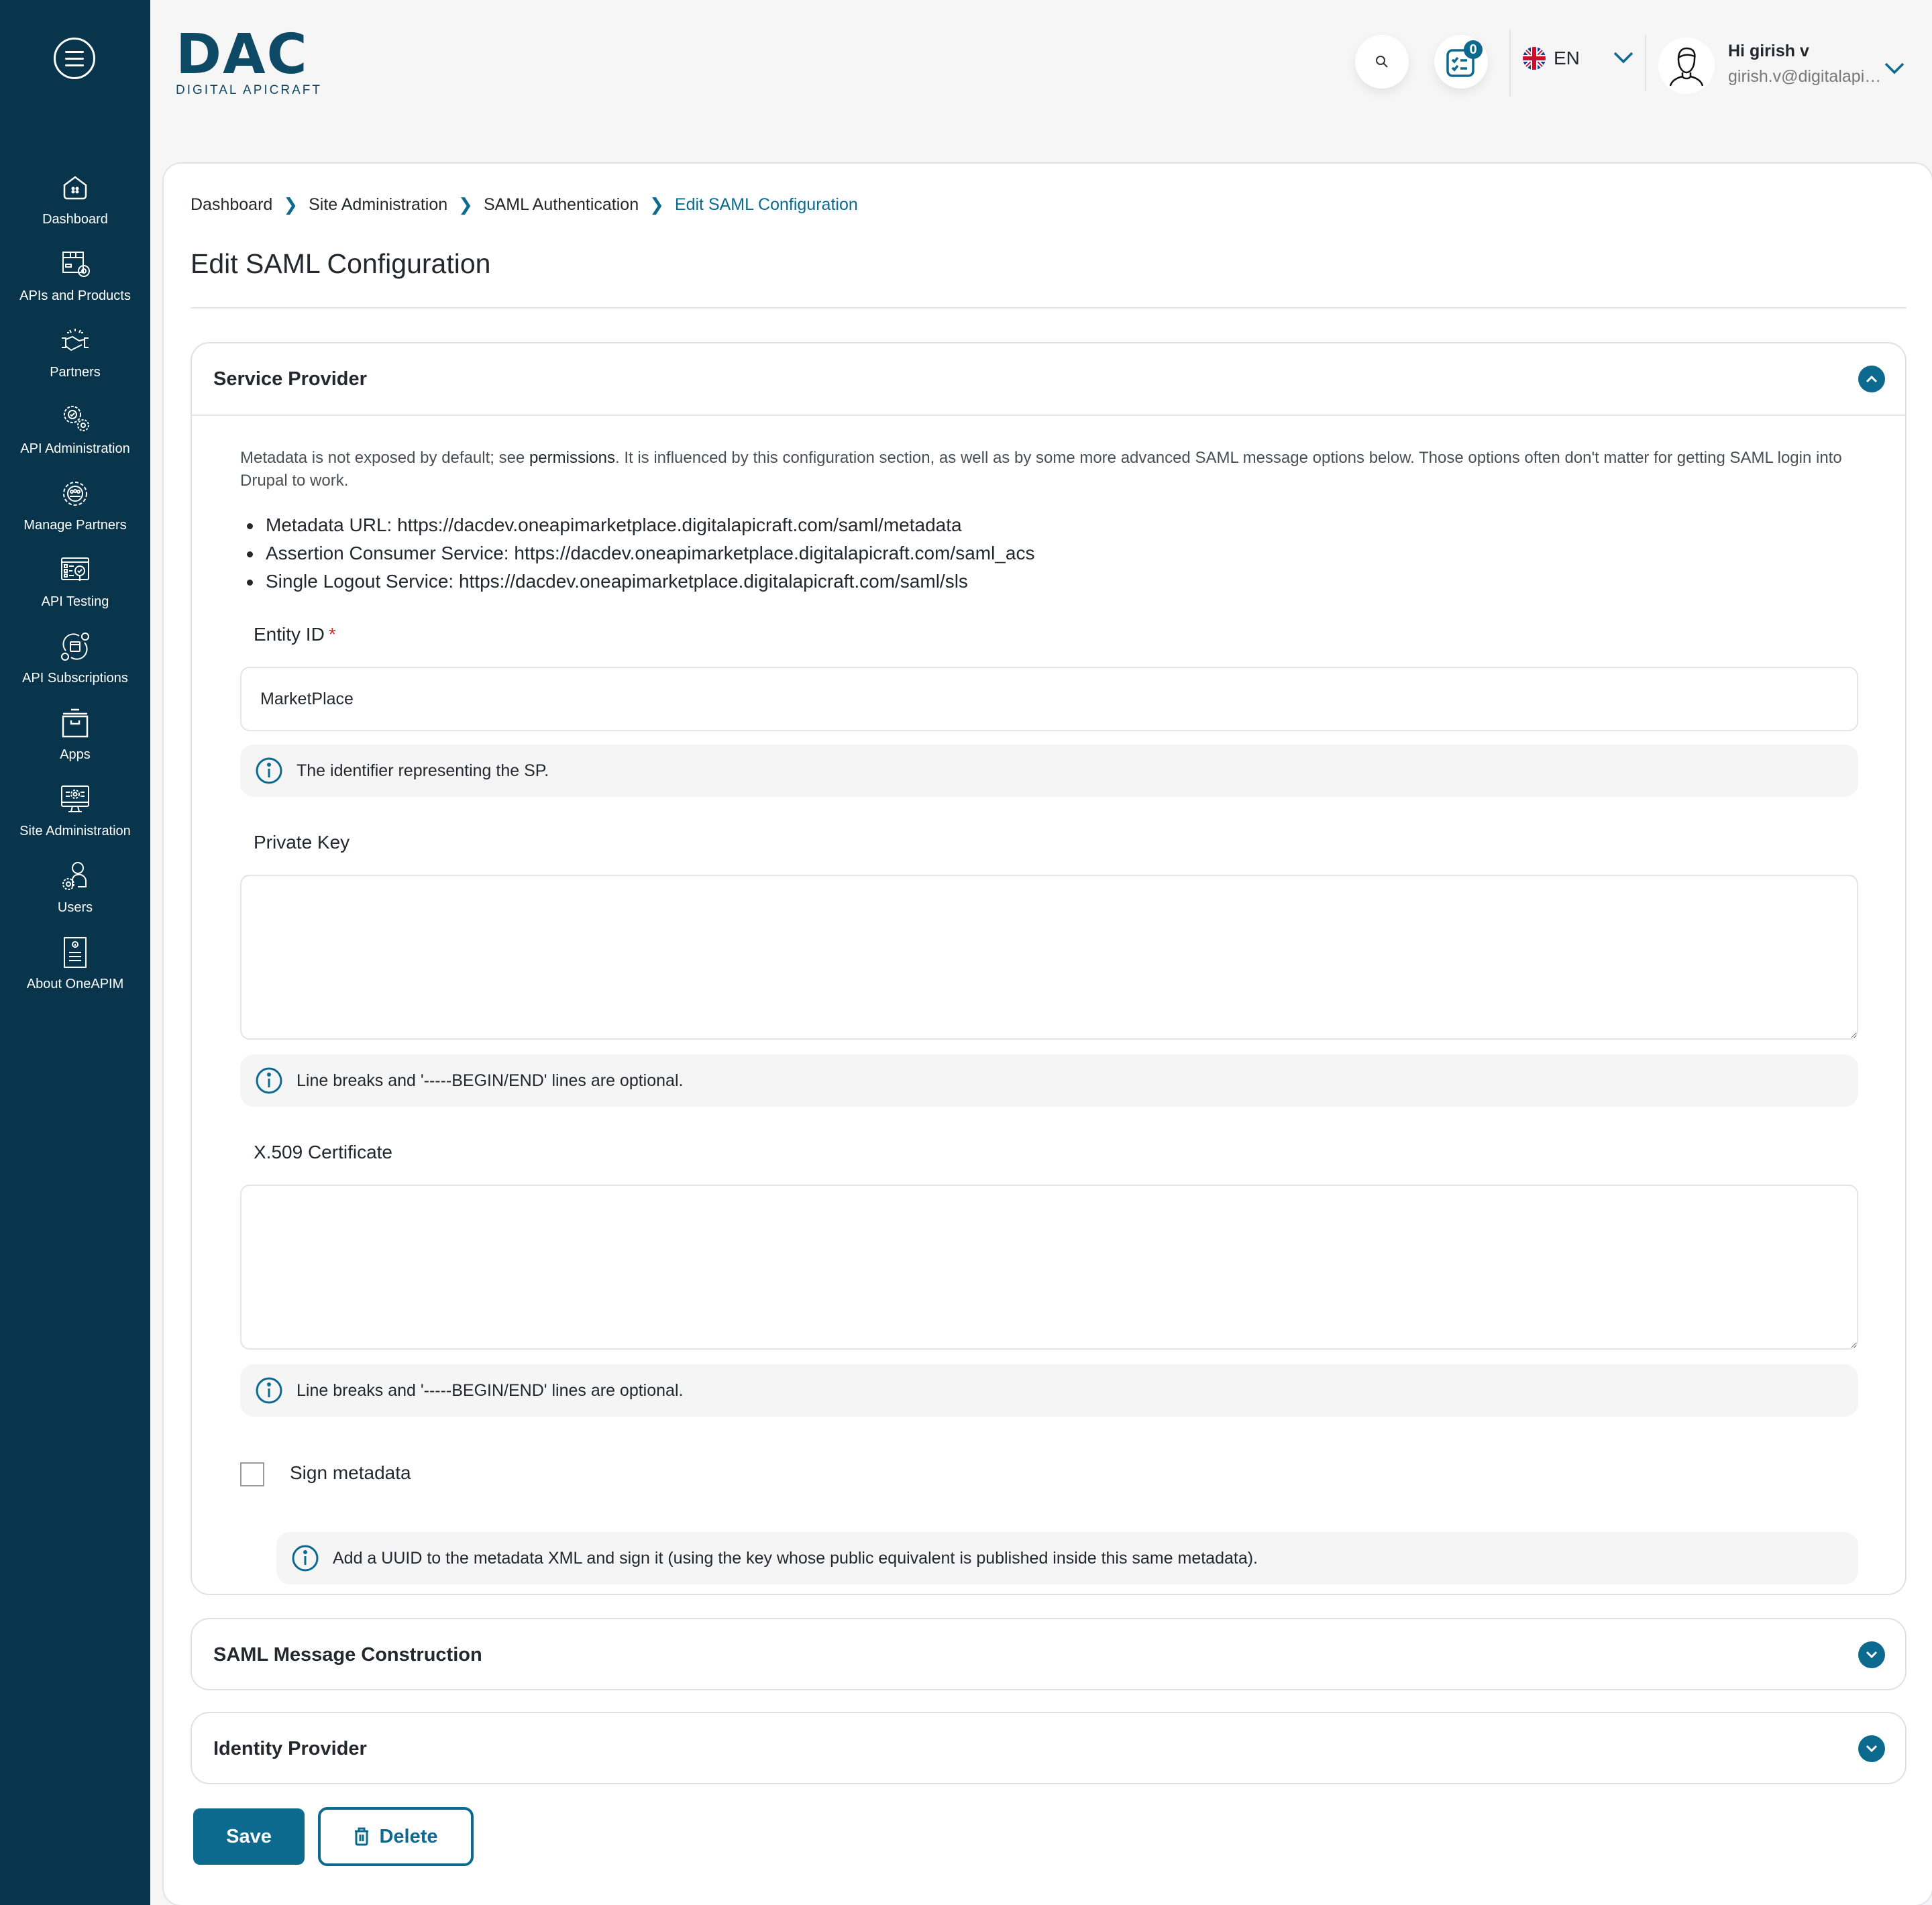  I want to click on dac-logo: DAC DIGITAL APICRAFT, so click(249, 60).